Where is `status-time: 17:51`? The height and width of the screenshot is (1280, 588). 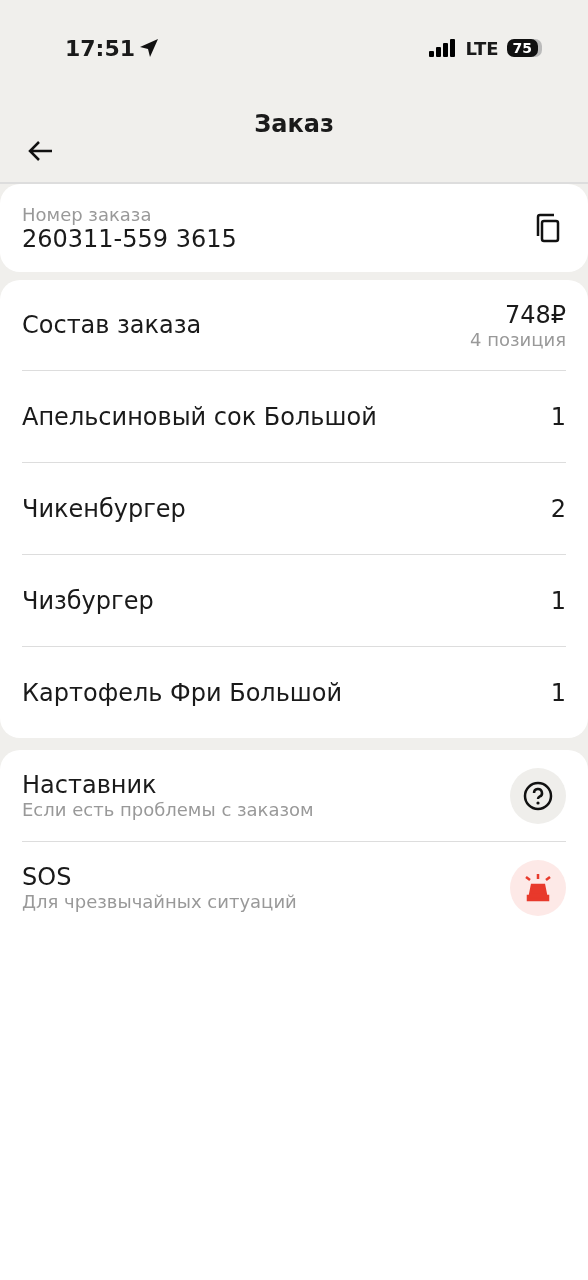
status-time: 17:51 is located at coordinates (100, 48).